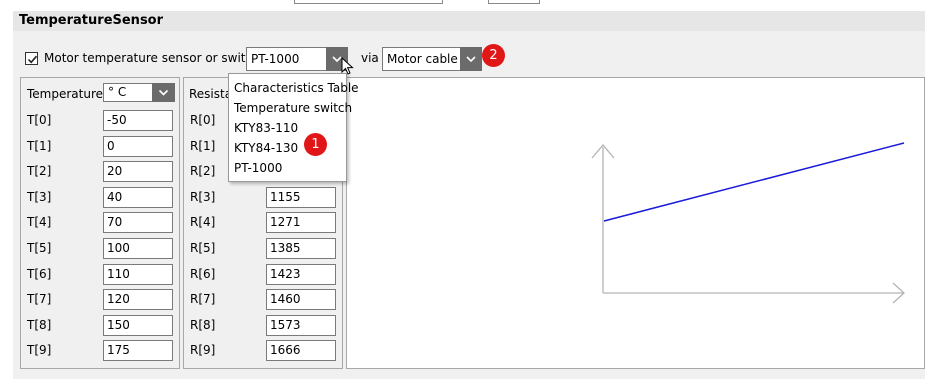 The image size is (925, 379). What do you see at coordinates (368, 2) in the screenshot?
I see `top-field-left` at bounding box center [368, 2].